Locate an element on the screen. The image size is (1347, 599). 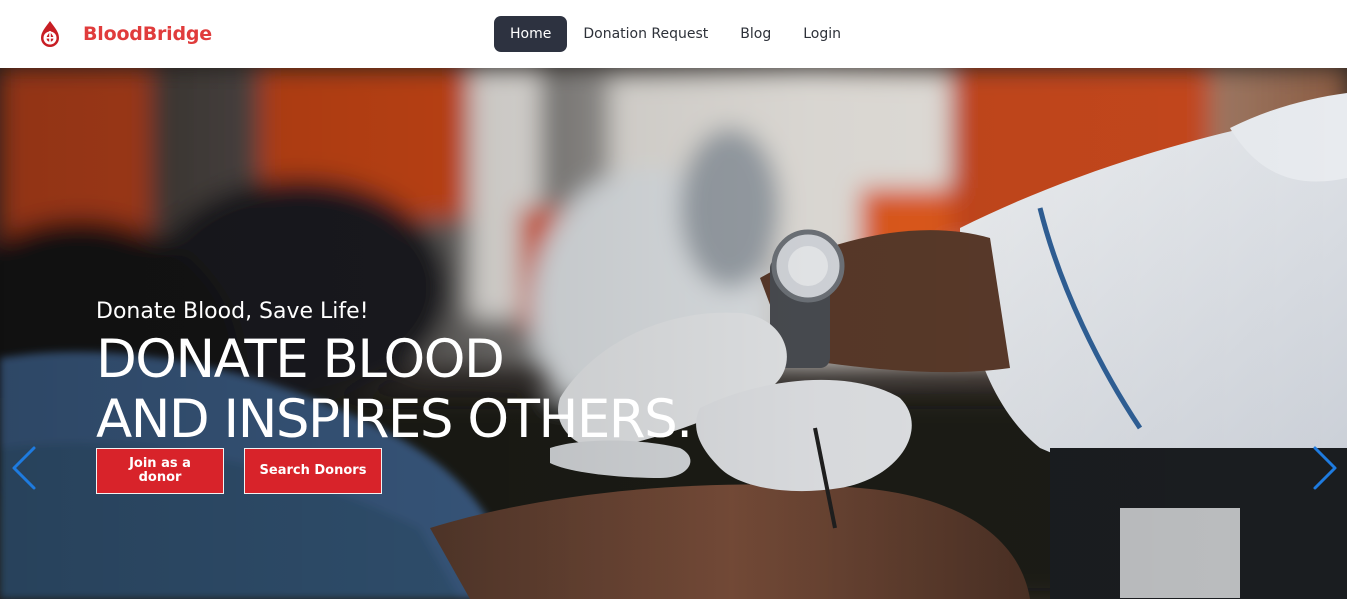
hero-headline: DONATE BLOOD AND INSPIRES OTHERS. is located at coordinates (394, 389).